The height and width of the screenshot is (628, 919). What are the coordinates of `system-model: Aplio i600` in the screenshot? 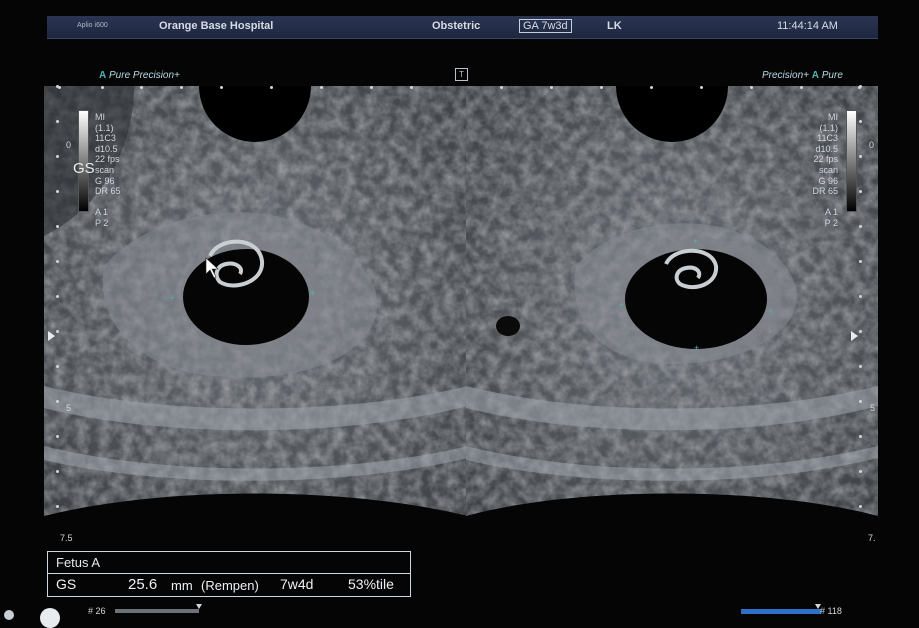 It's located at (92, 25).